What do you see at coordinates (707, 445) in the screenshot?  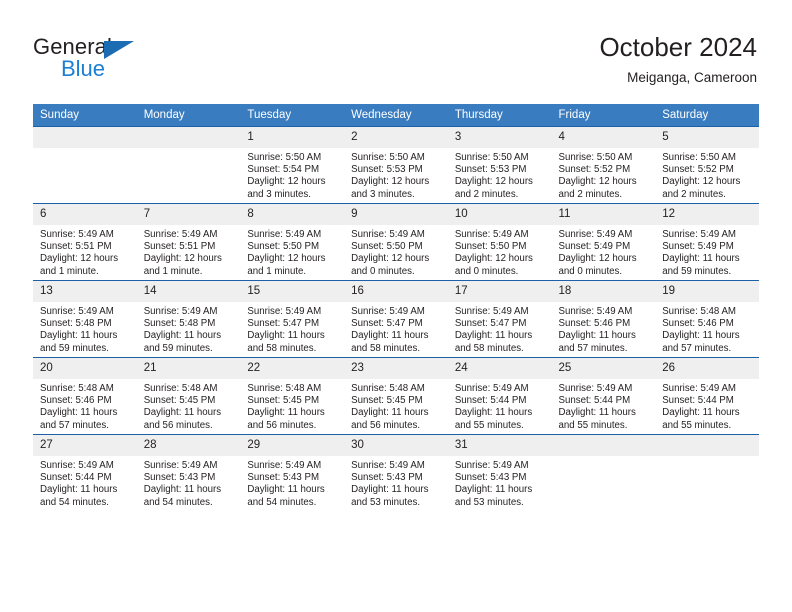 I see `day-number` at bounding box center [707, 445].